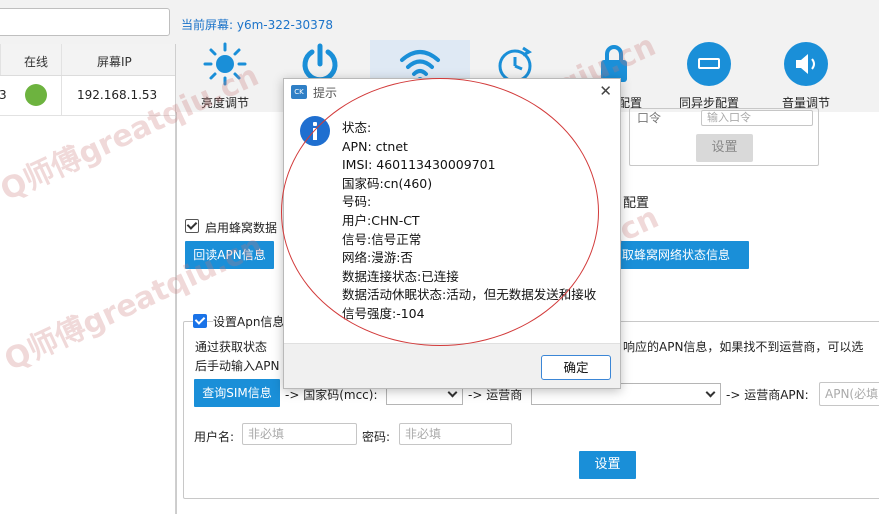  I want to click on apn-set-button: 设置, so click(607, 465).